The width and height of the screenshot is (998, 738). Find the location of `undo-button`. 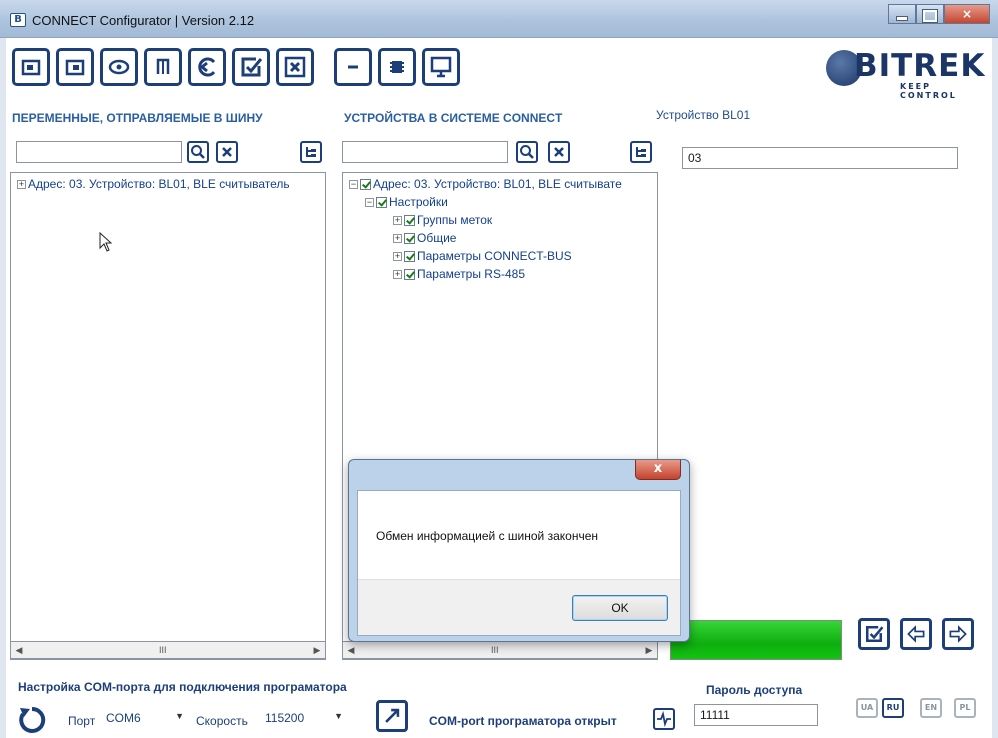

undo-button is located at coordinates (916, 634).